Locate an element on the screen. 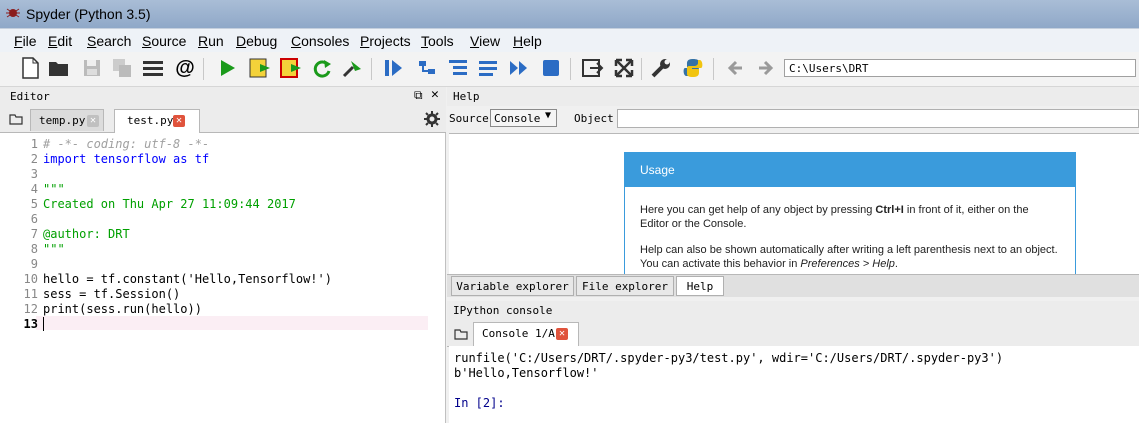 The image size is (1139, 423). menu-file: File is located at coordinates (25, 41).